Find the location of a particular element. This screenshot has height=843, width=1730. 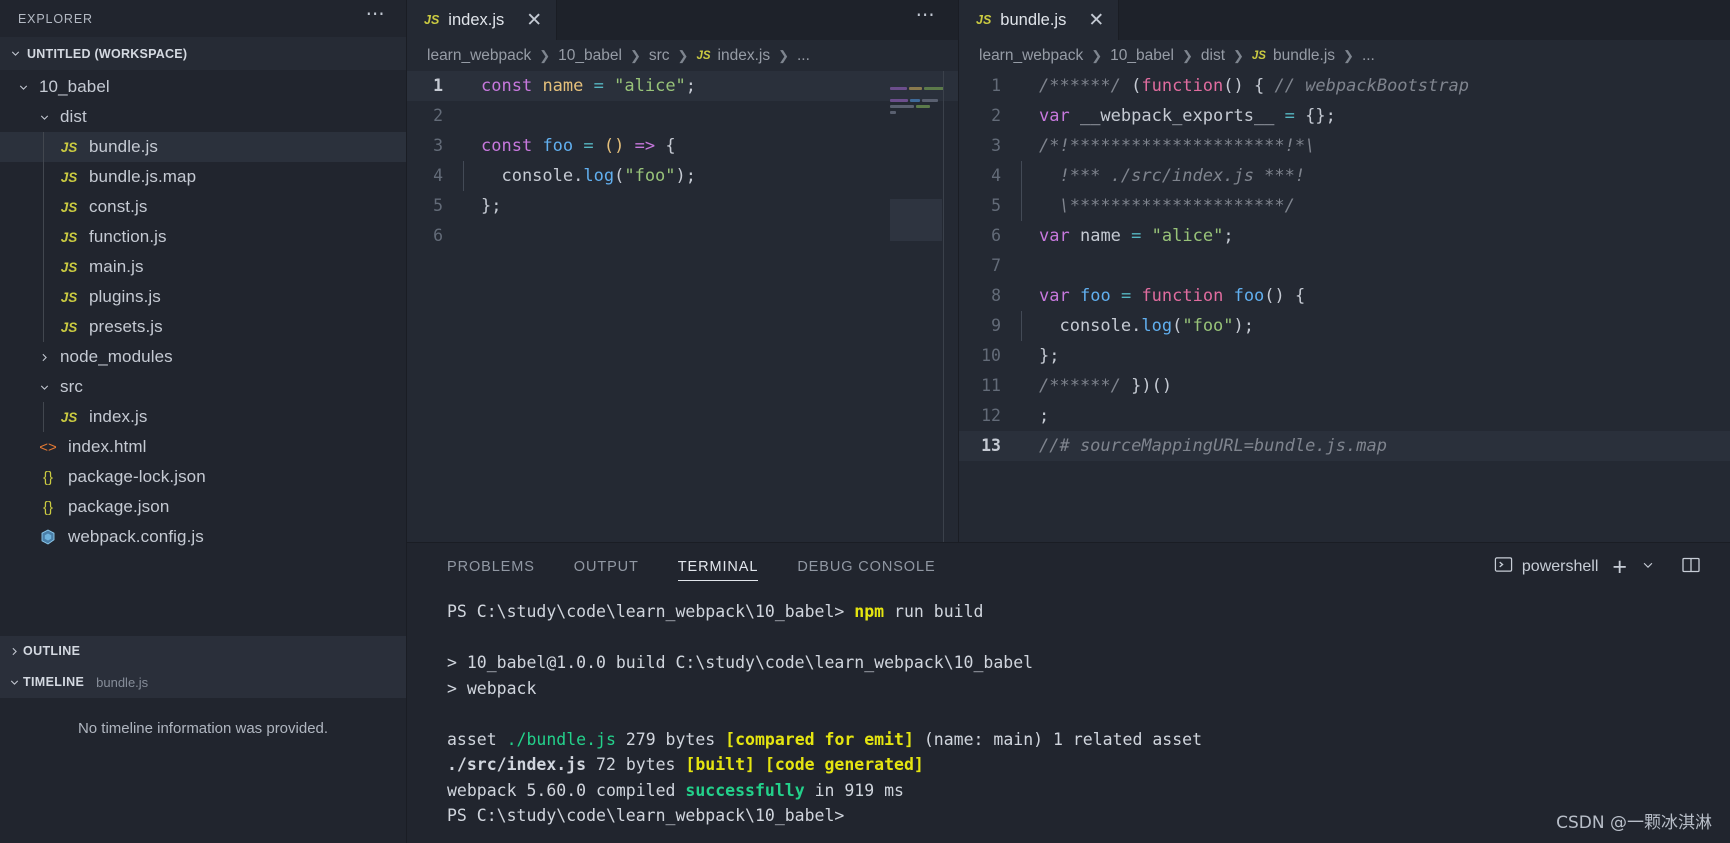

panel-actions: powershell + is located at coordinates (1608, 567).